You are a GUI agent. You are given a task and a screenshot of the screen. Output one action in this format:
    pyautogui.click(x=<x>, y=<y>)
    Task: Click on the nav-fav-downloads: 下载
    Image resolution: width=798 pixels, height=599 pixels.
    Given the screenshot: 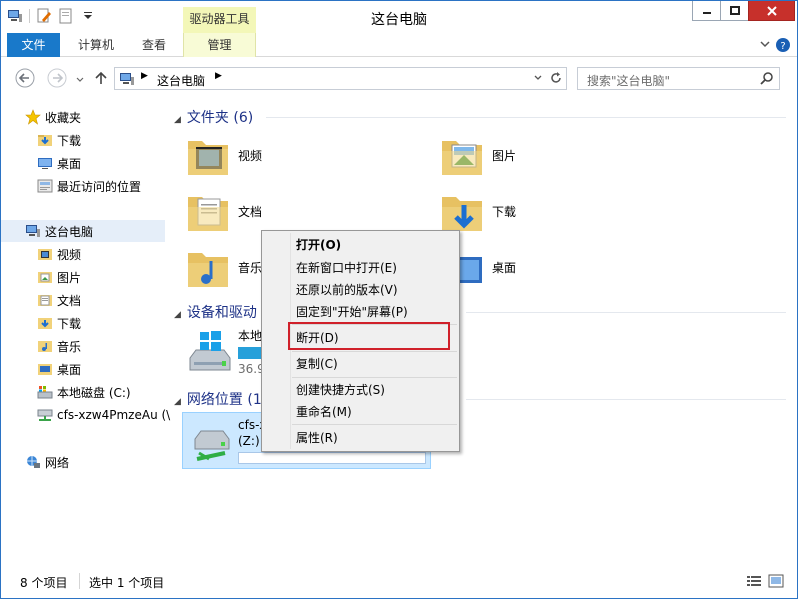 What is the action you would take?
    pyautogui.click(x=83, y=140)
    